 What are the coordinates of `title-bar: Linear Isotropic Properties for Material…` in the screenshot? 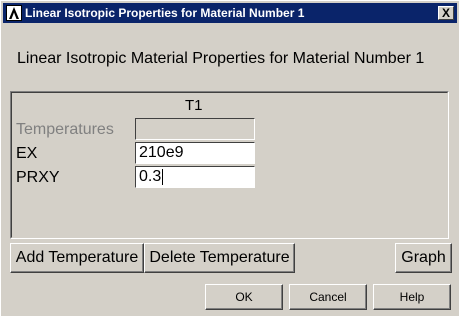 It's located at (230, 13).